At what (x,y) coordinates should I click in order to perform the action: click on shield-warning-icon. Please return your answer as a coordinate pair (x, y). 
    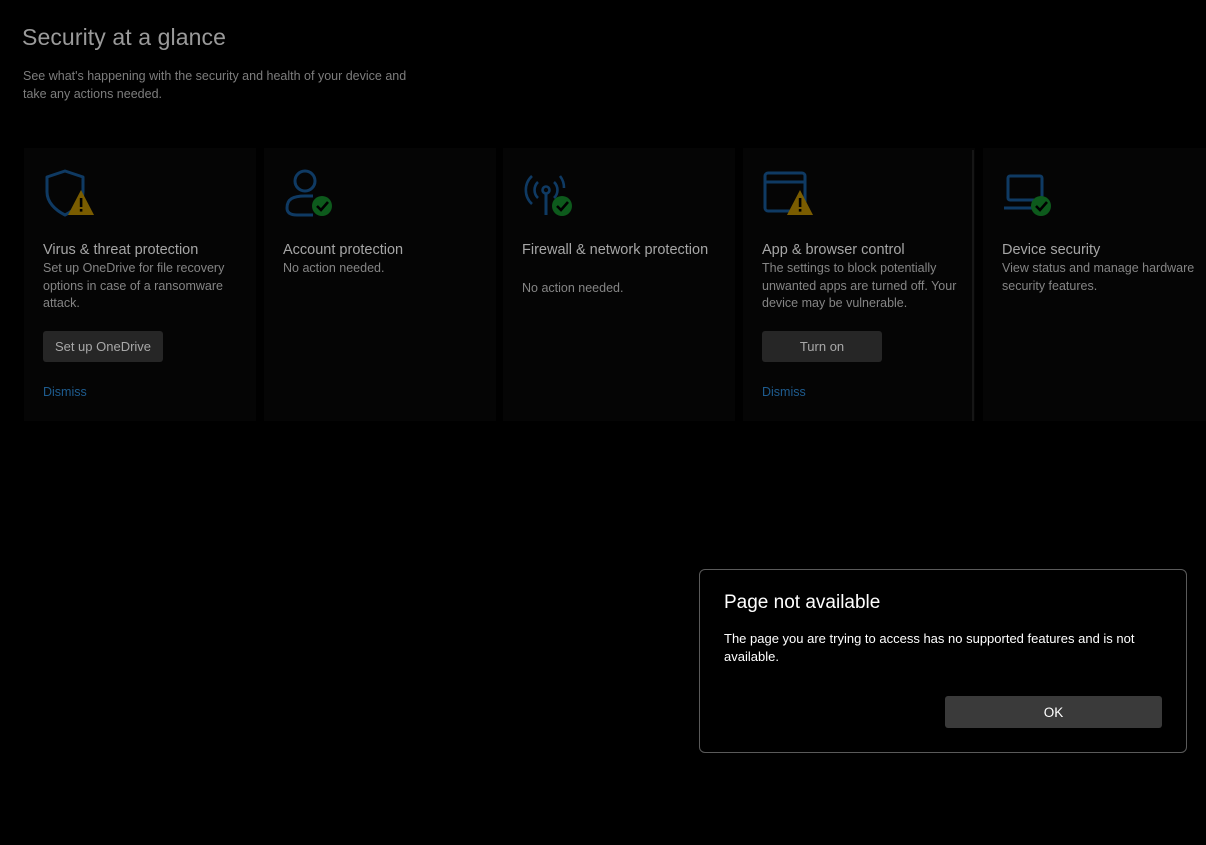
    Looking at the image, I should click on (71, 195).